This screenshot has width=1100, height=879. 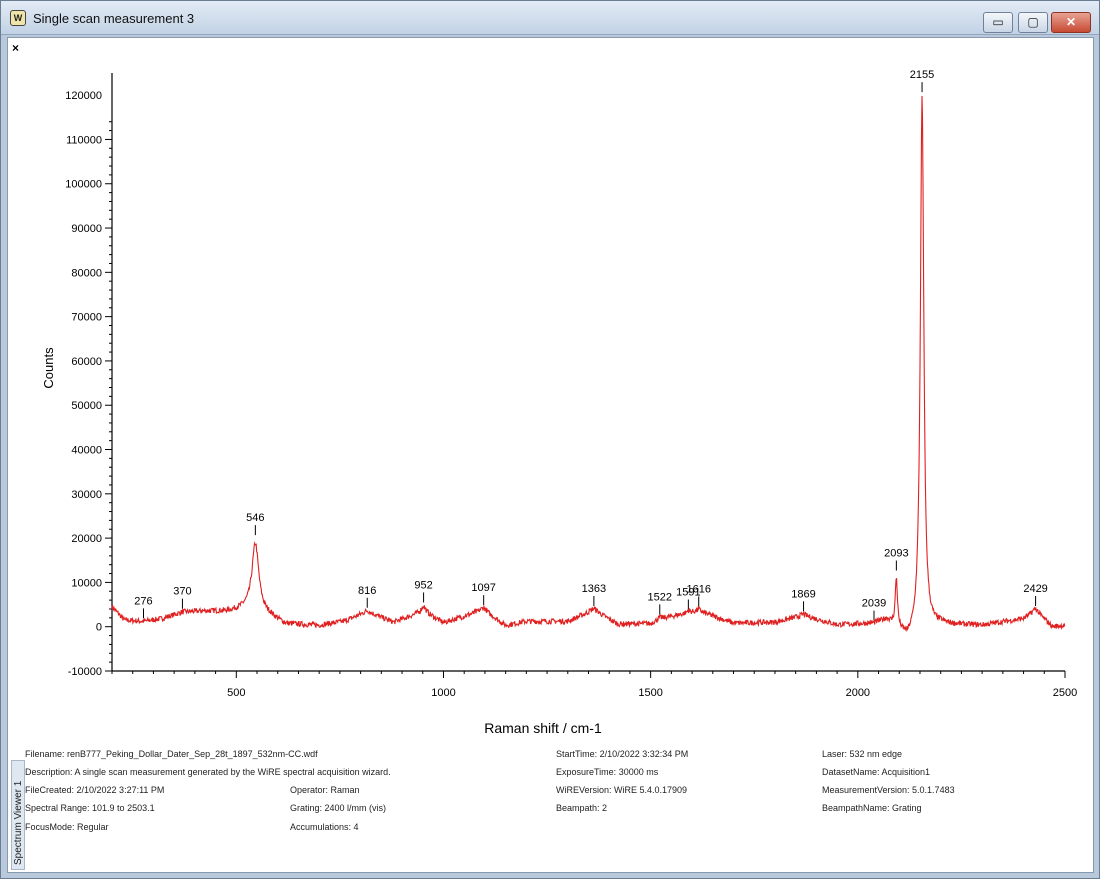 What do you see at coordinates (367, 591) in the screenshot?
I see `peak-label-816: 816` at bounding box center [367, 591].